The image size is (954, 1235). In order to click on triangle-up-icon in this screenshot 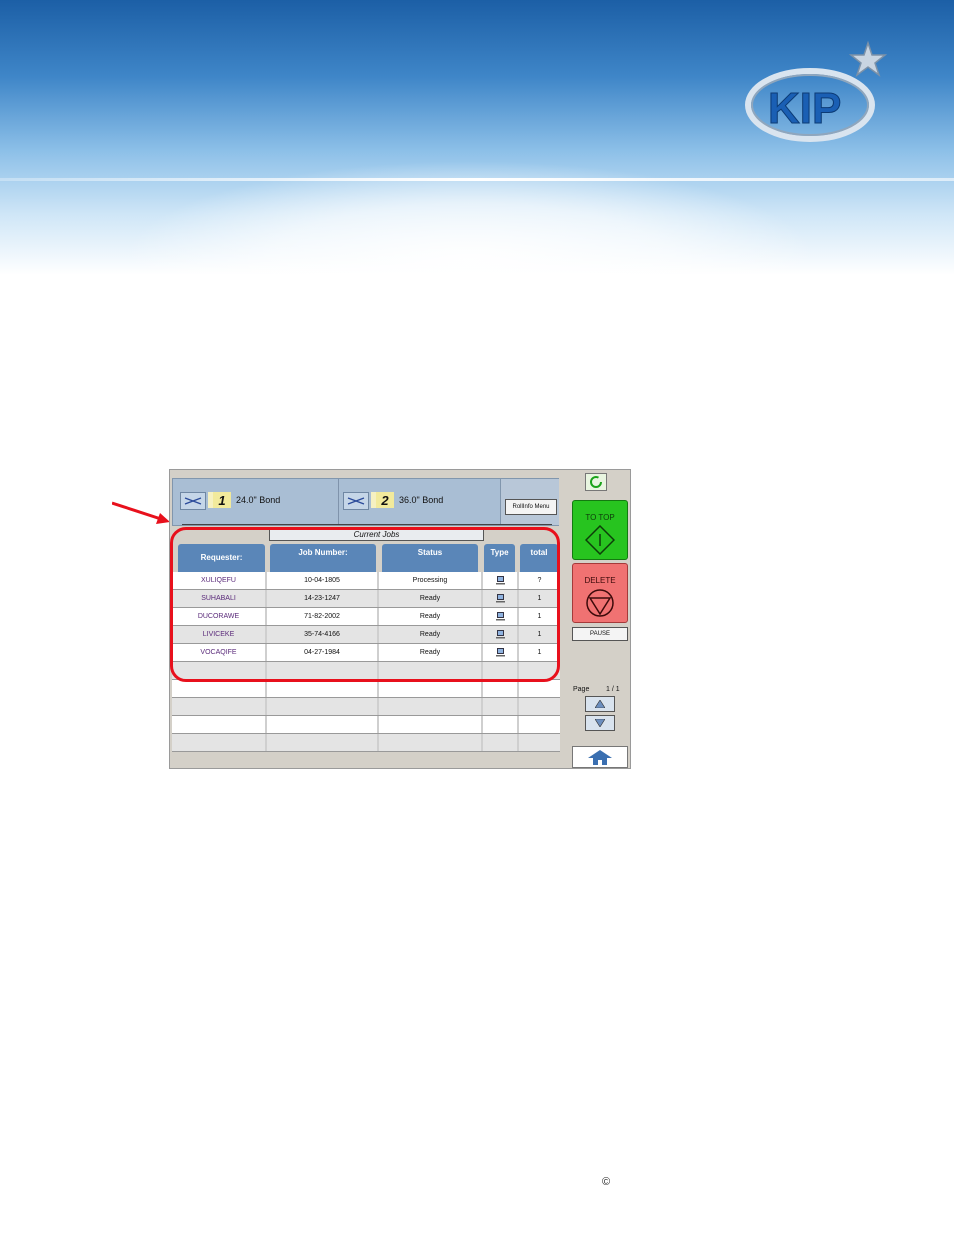, I will do `click(600, 704)`.